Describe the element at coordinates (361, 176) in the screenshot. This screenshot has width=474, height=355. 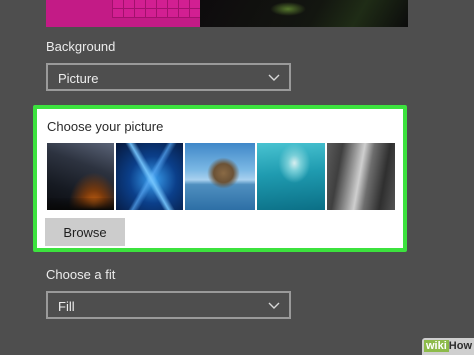
I see `thumbnail-rock` at that location.